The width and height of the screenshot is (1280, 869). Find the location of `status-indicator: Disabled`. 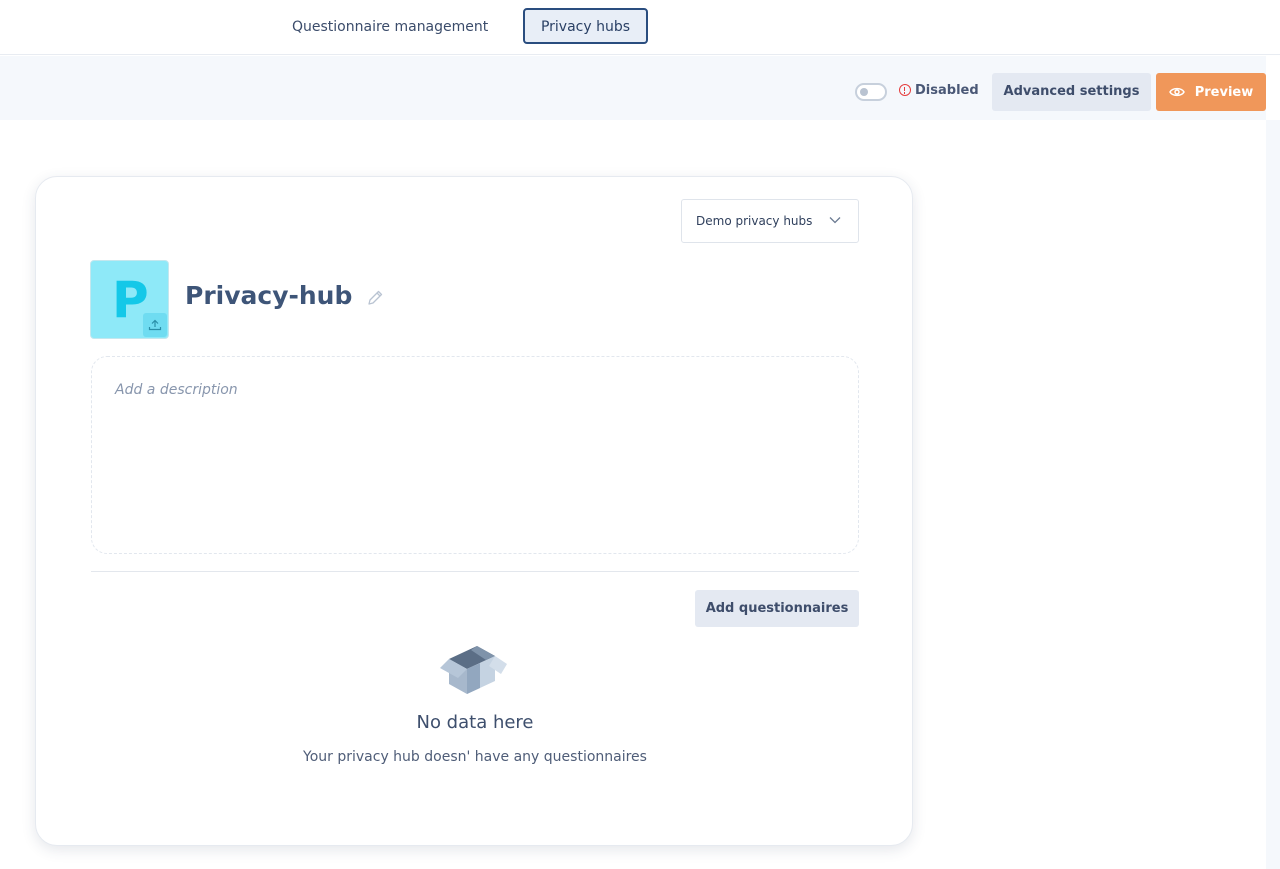

status-indicator: Disabled is located at coordinates (939, 90).